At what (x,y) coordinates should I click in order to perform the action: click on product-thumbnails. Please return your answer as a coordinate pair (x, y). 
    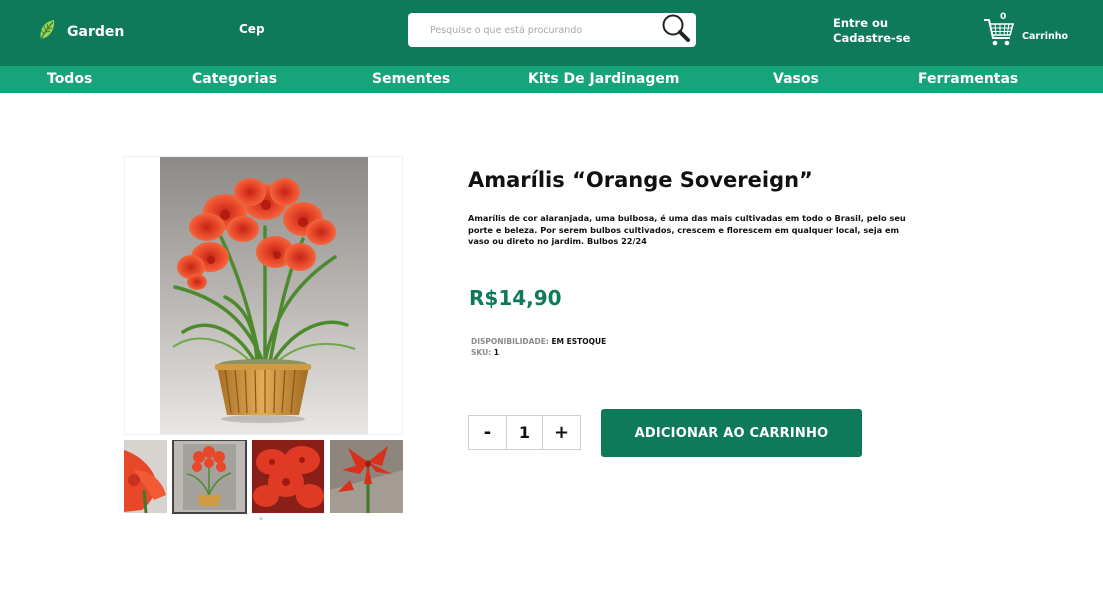
    Looking at the image, I should click on (263, 477).